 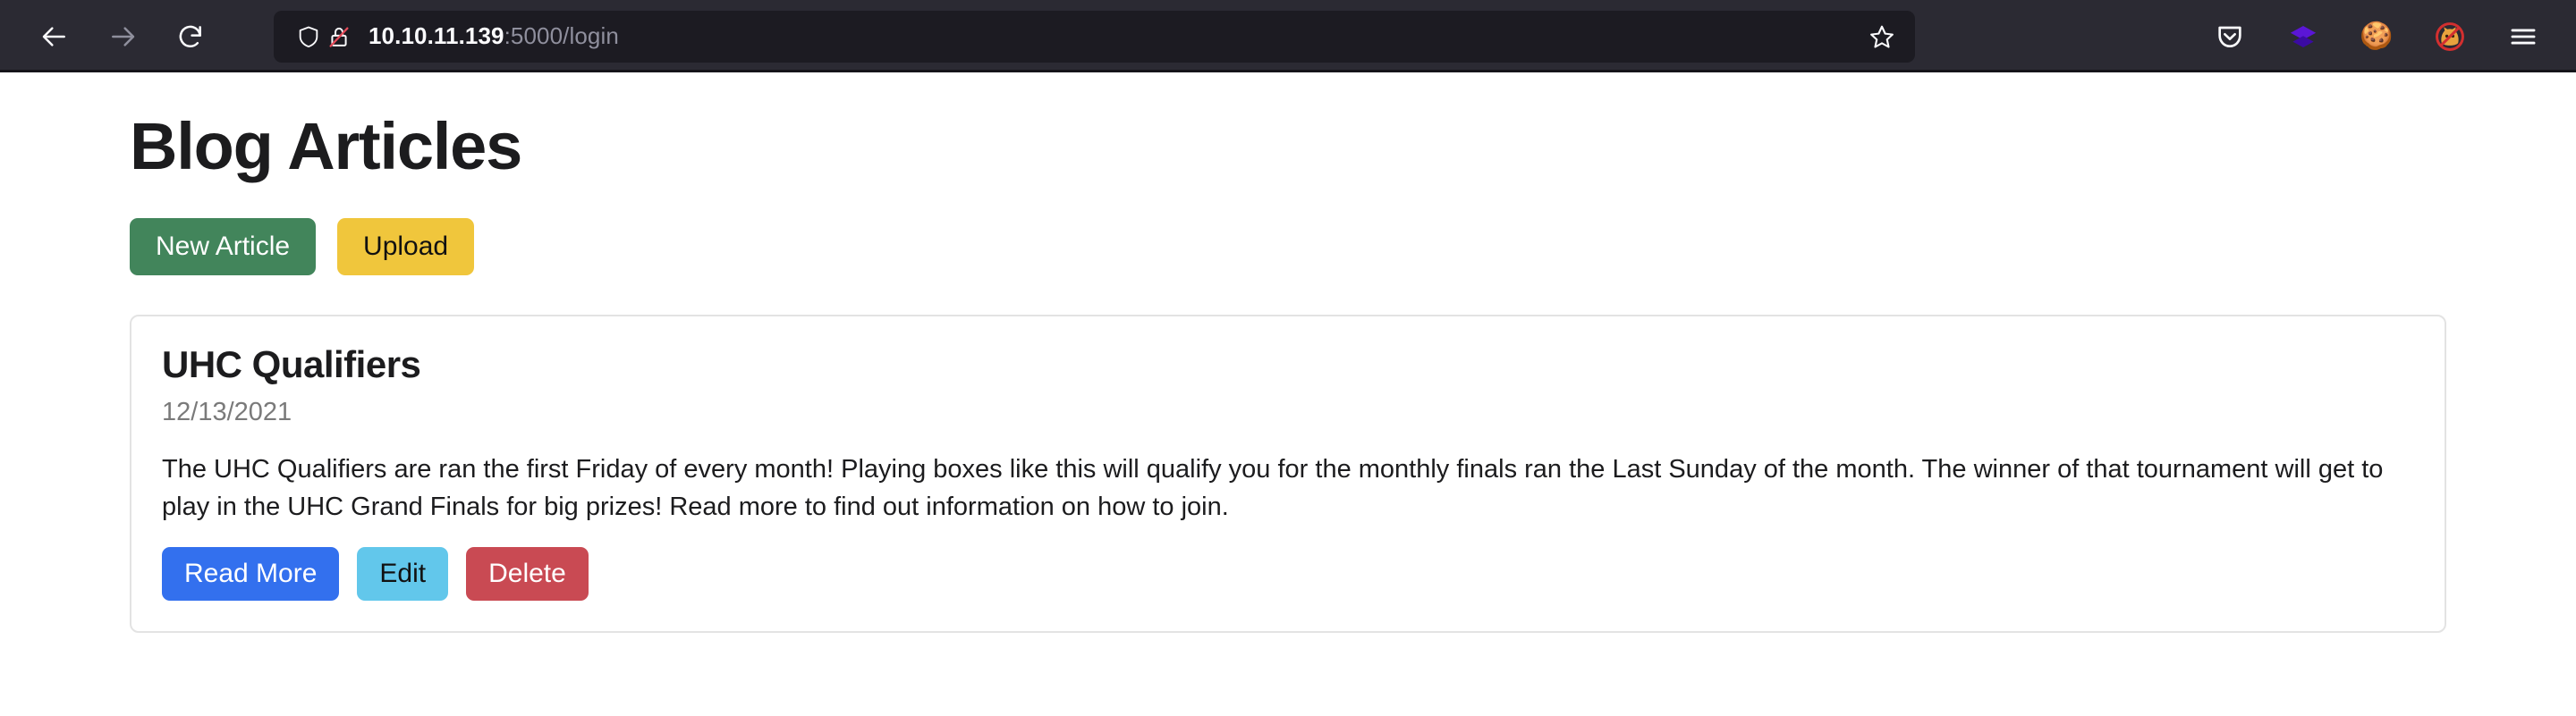 I want to click on new-article-button: New Article, so click(x=223, y=247).